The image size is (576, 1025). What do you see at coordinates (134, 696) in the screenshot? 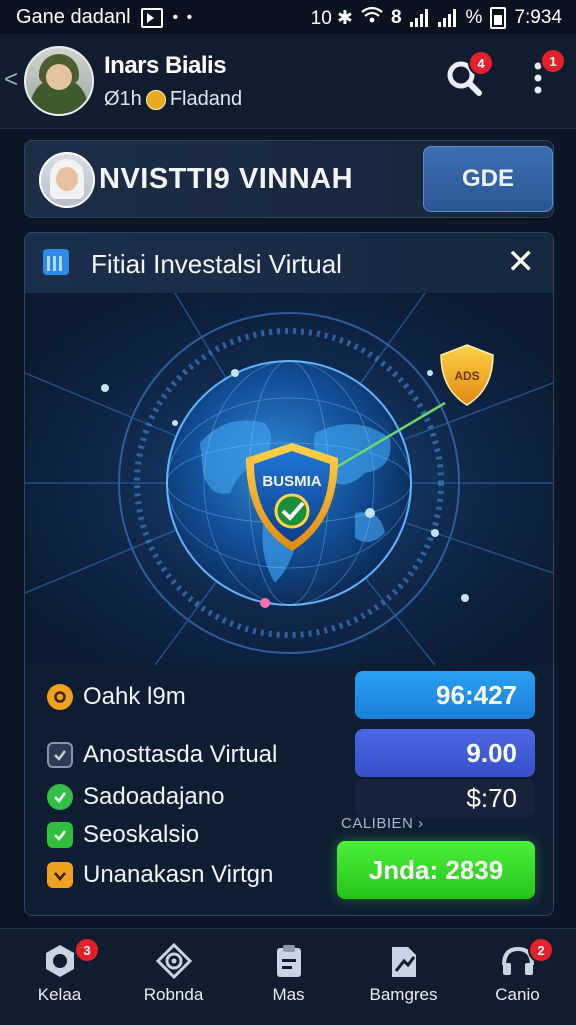
I see `list-item-label: Oahk l9m` at bounding box center [134, 696].